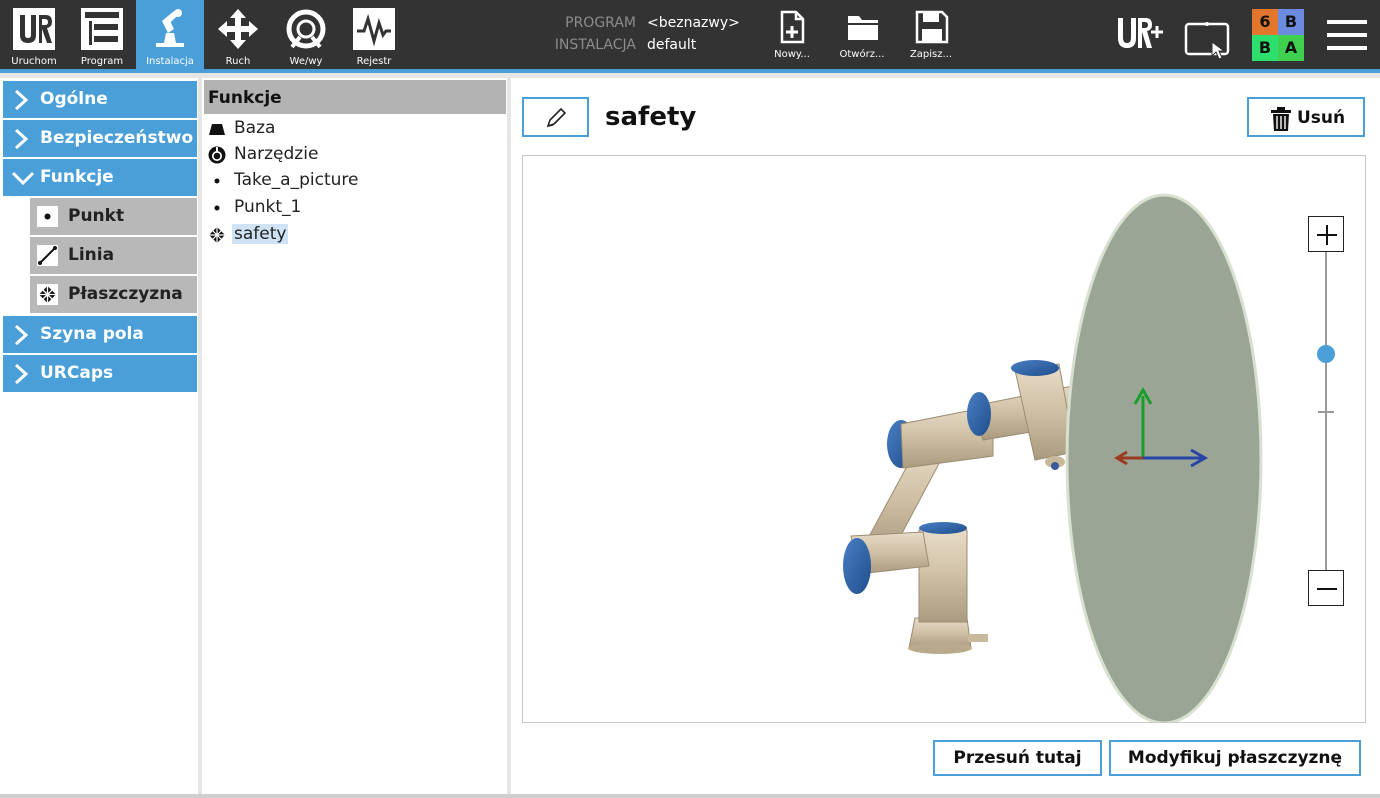 This screenshot has width=1380, height=798. I want to click on hamburger-menu-icon, so click(1347, 35).